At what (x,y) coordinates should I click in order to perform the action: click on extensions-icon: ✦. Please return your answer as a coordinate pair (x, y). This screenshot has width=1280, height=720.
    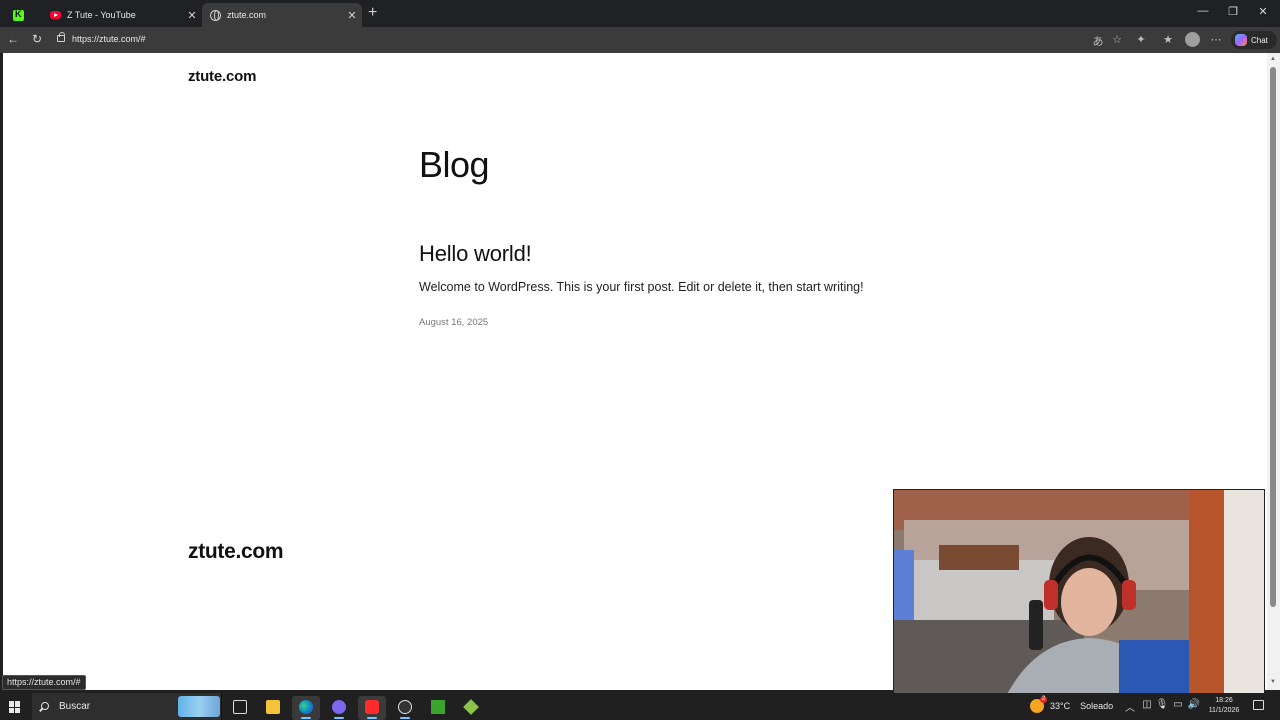
    Looking at the image, I should click on (1141, 39).